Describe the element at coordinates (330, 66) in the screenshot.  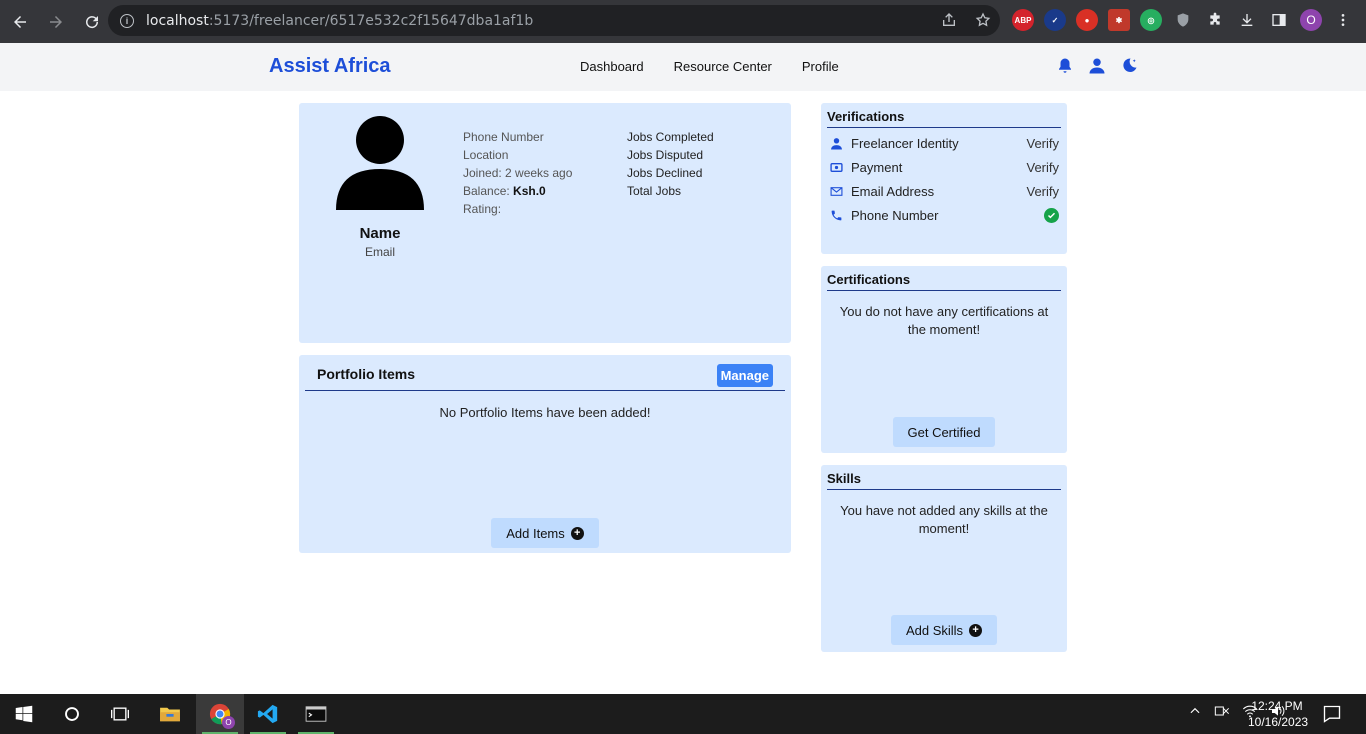
I see `brand-logo: Assist Africa` at that location.